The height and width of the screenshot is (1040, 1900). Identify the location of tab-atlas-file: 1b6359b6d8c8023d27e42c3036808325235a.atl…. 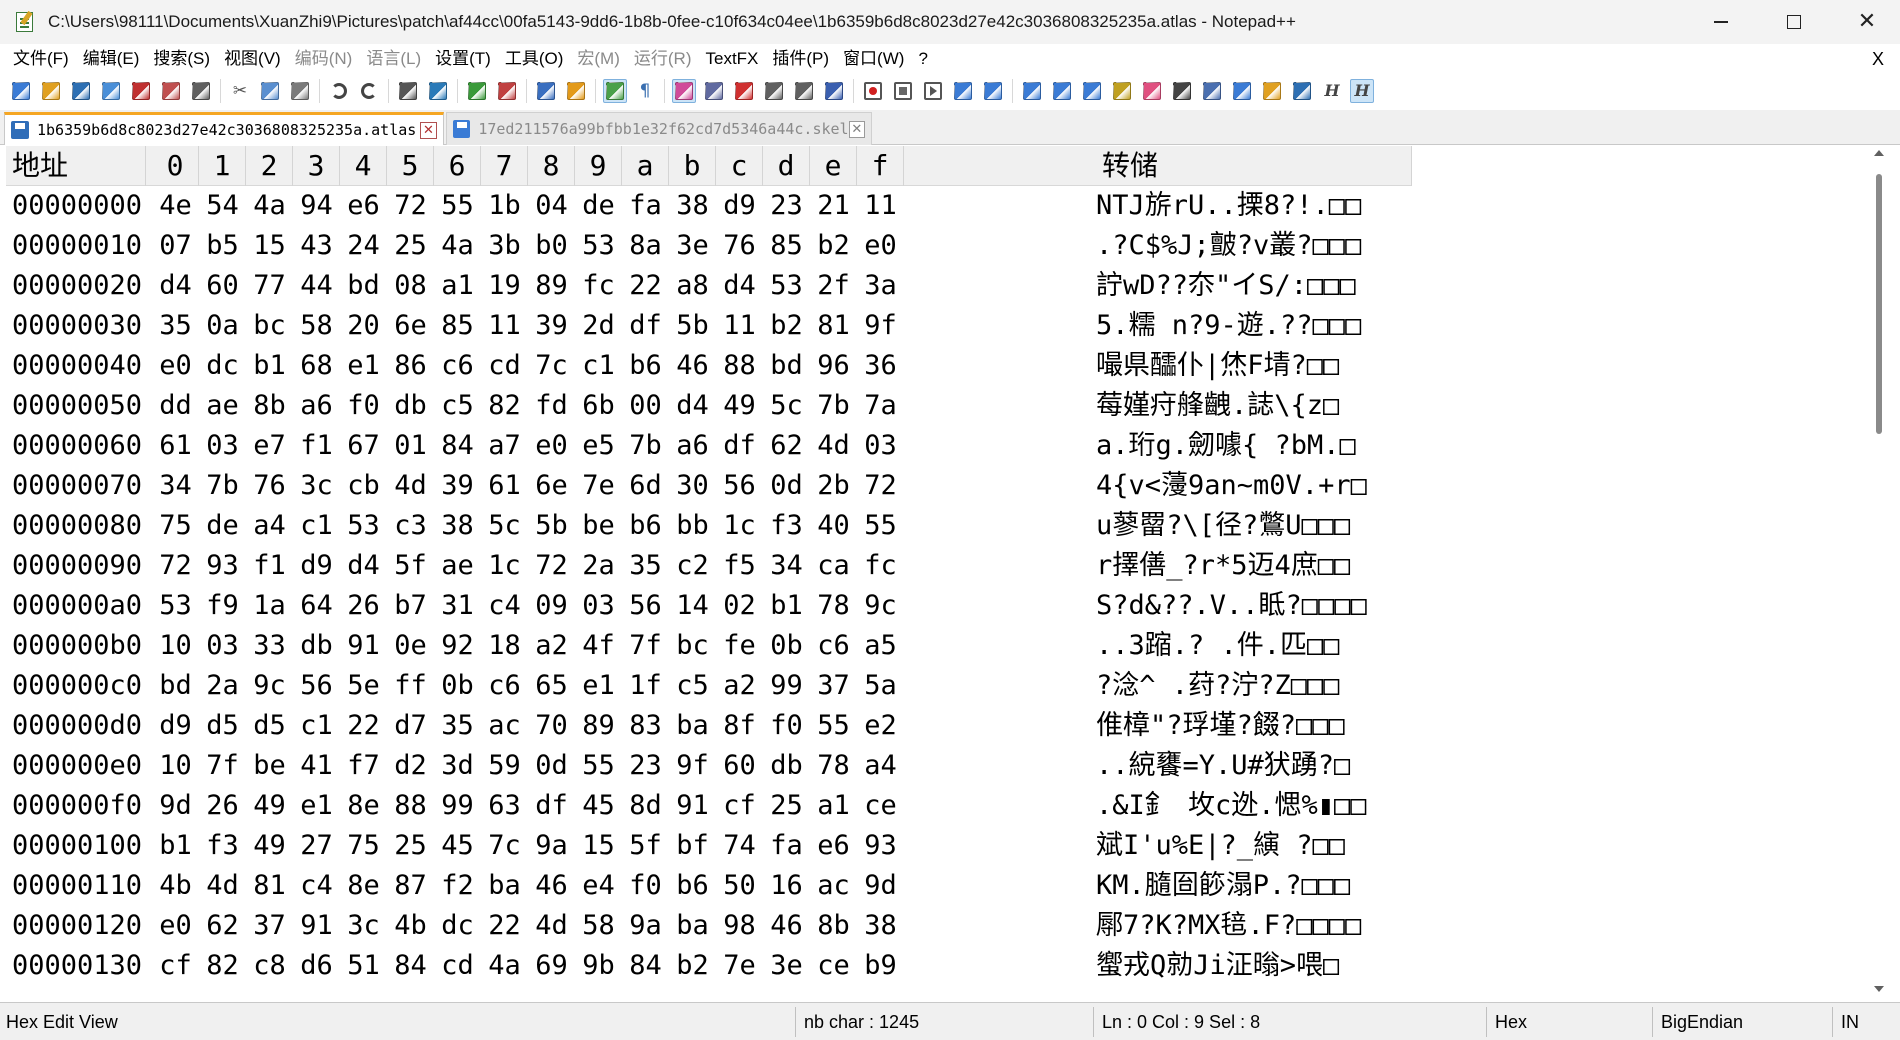
(224, 128).